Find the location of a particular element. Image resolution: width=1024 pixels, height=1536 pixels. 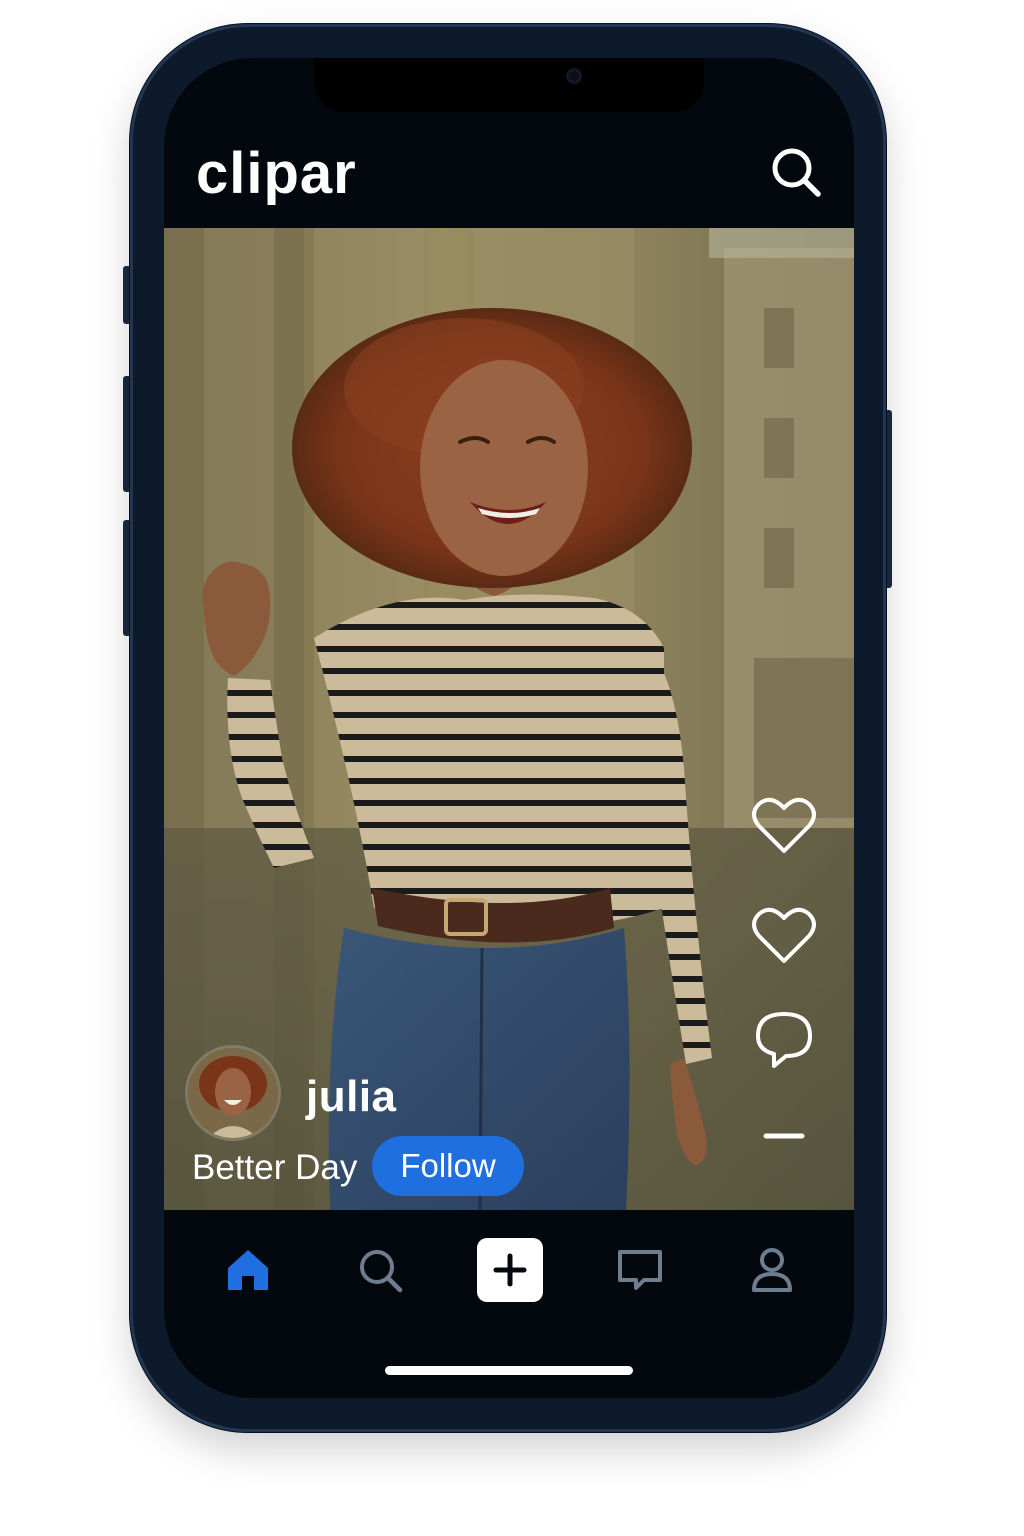

nav-create is located at coordinates (510, 1270).